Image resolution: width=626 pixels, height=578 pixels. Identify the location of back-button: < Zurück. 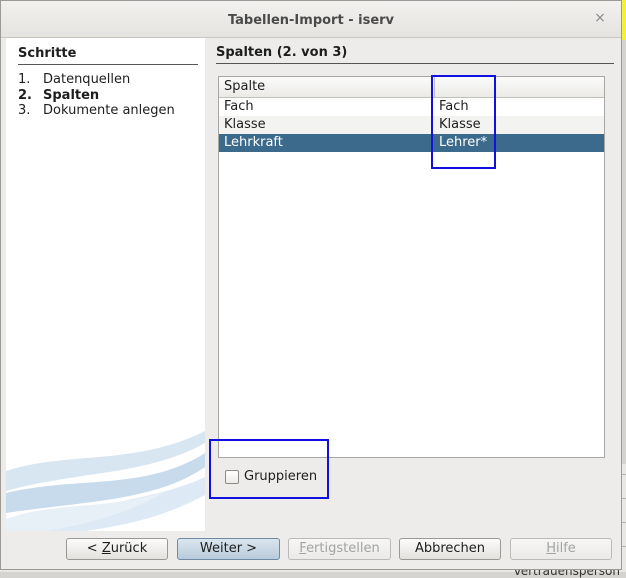
(117, 549).